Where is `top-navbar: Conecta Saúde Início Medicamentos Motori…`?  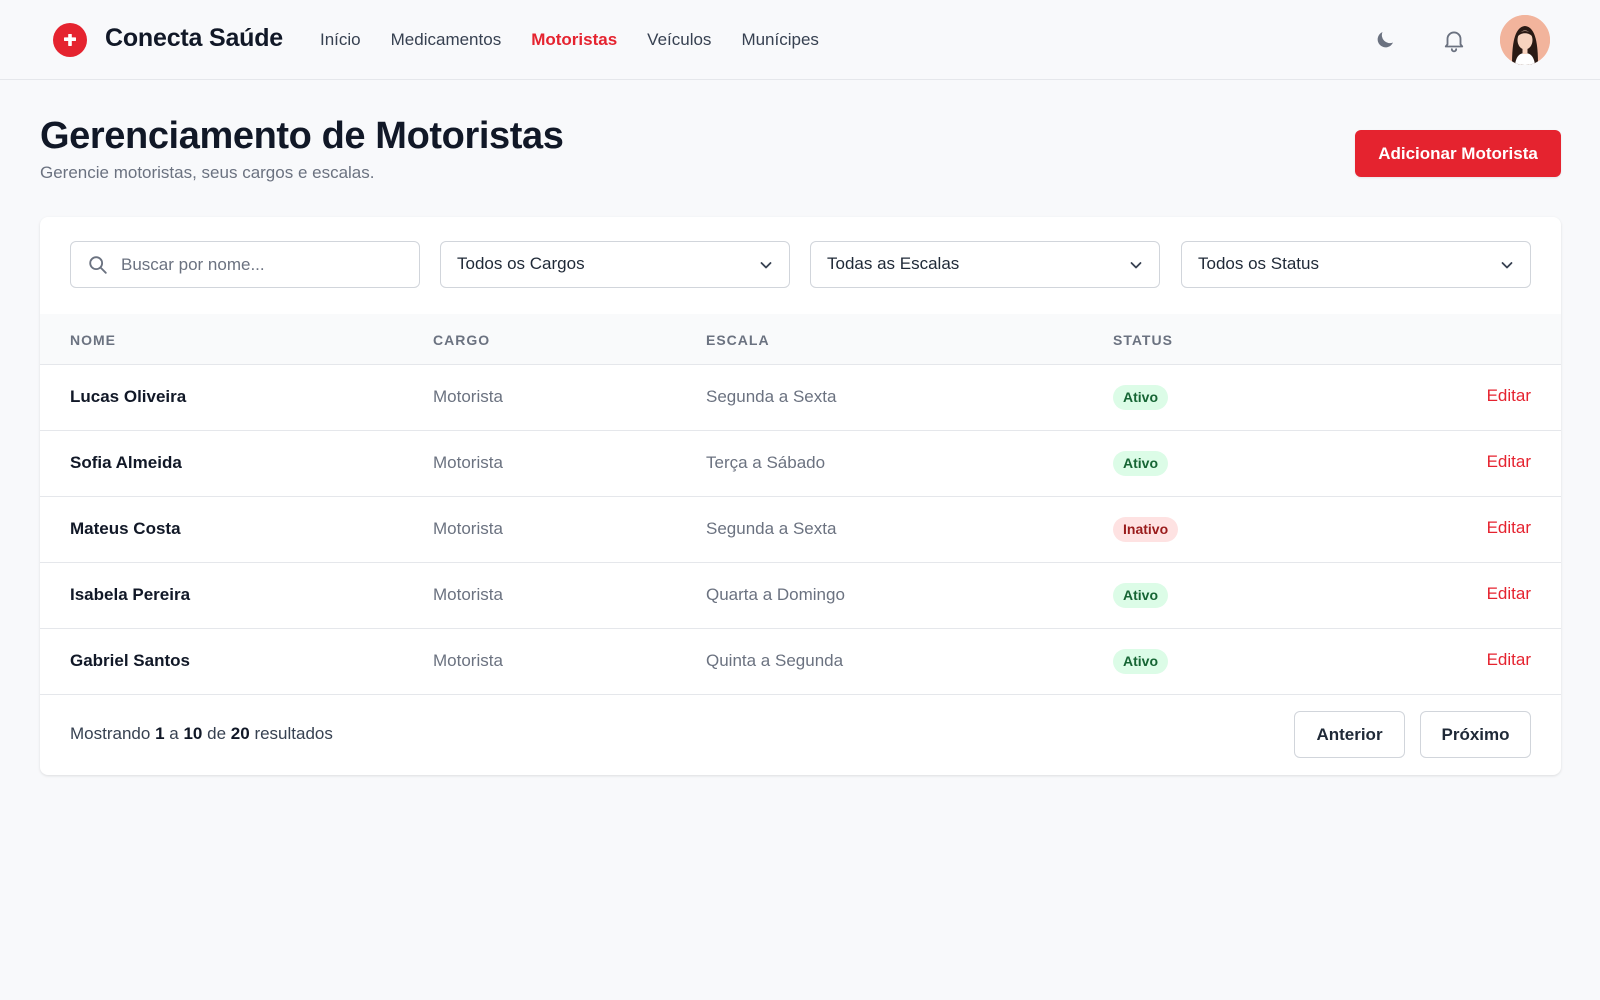 top-navbar: Conecta Saúde Início Medicamentos Motori… is located at coordinates (800, 40).